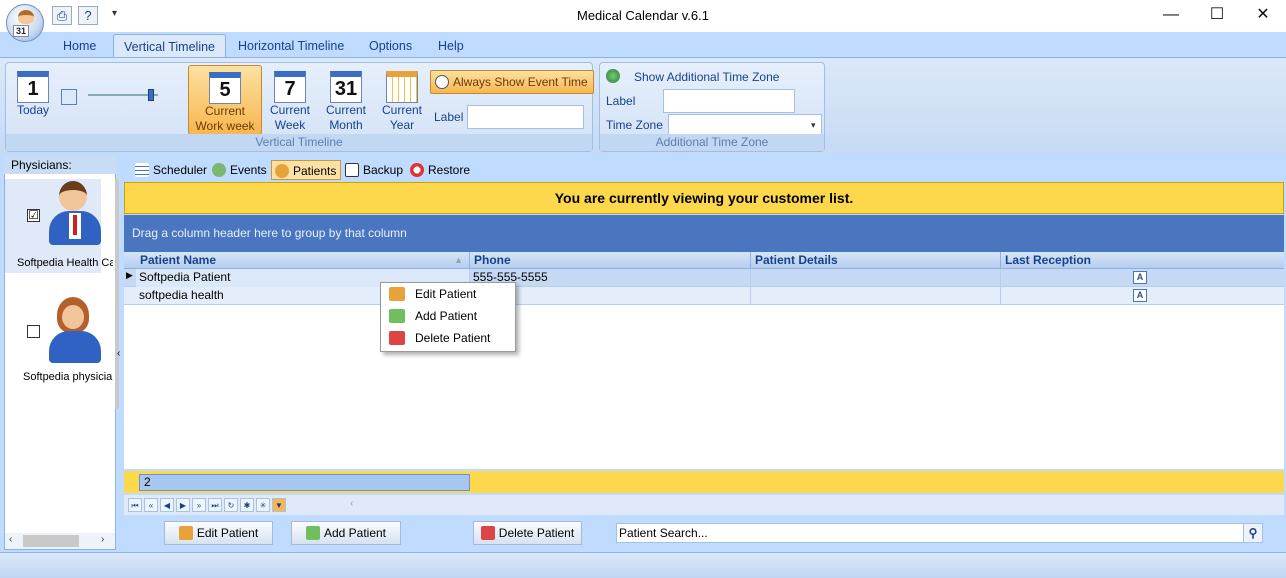 This screenshot has height=578, width=1286. What do you see at coordinates (729, 101) in the screenshot?
I see `tz-label-input` at bounding box center [729, 101].